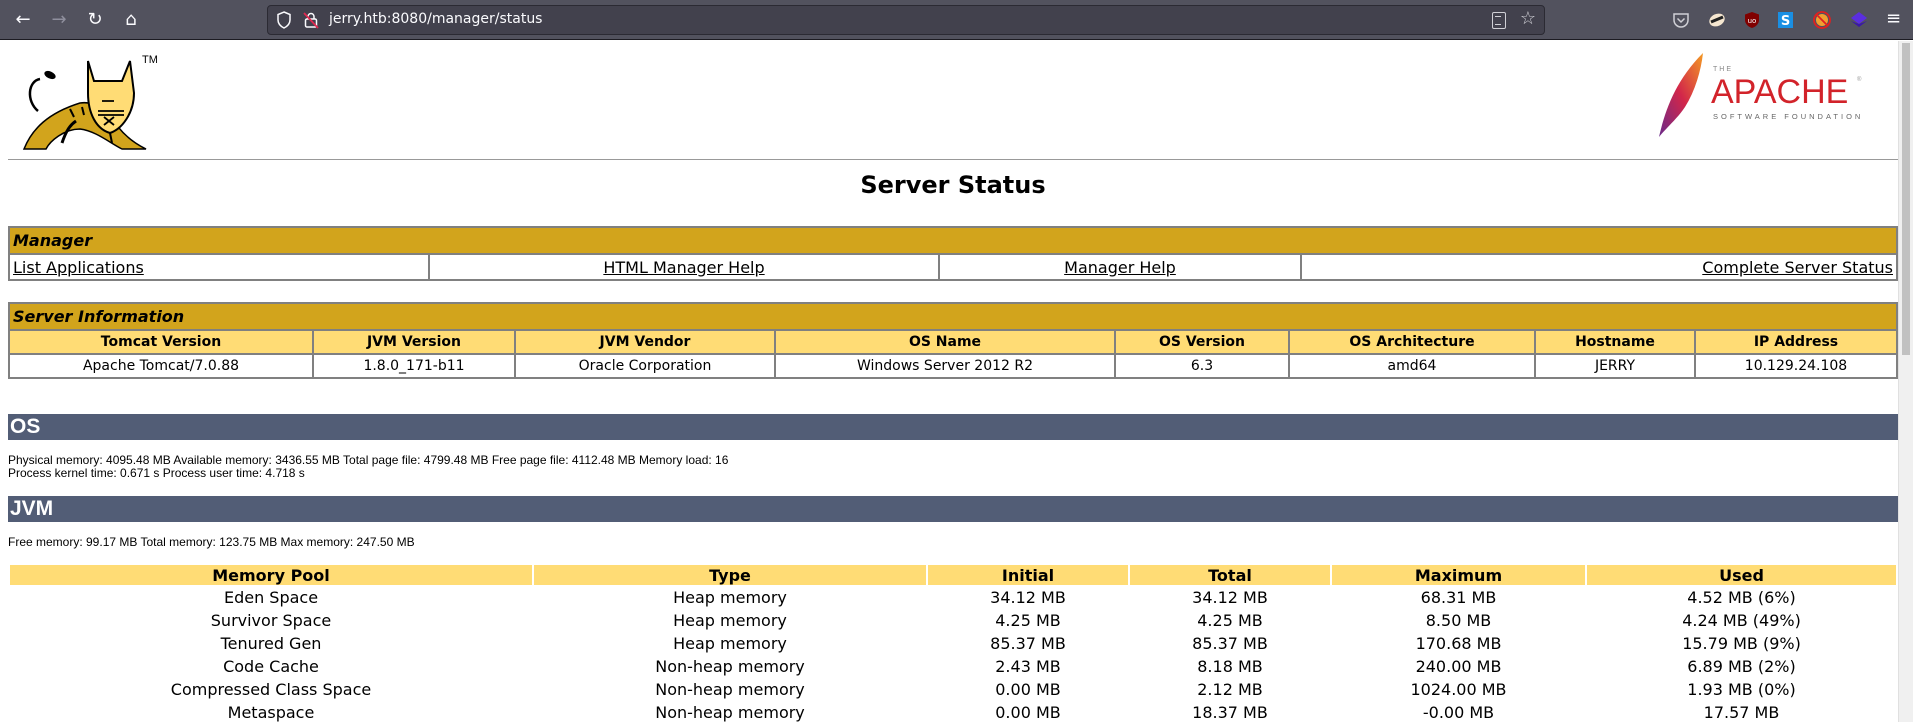  Describe the element at coordinates (1528, 18) in the screenshot. I see `bookmark-star-icon: ☆` at that location.